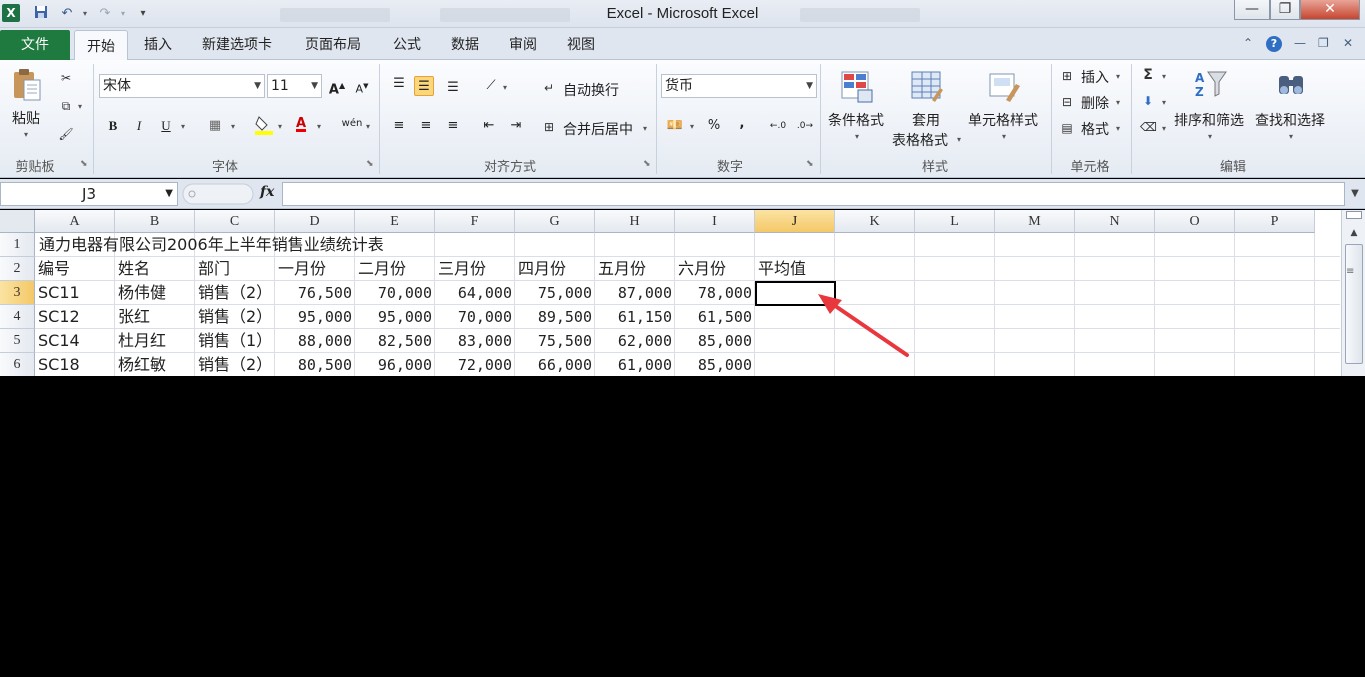 The height and width of the screenshot is (677, 1365). What do you see at coordinates (635, 317) in the screenshot?
I see `cell-h4: 61,150` at bounding box center [635, 317].